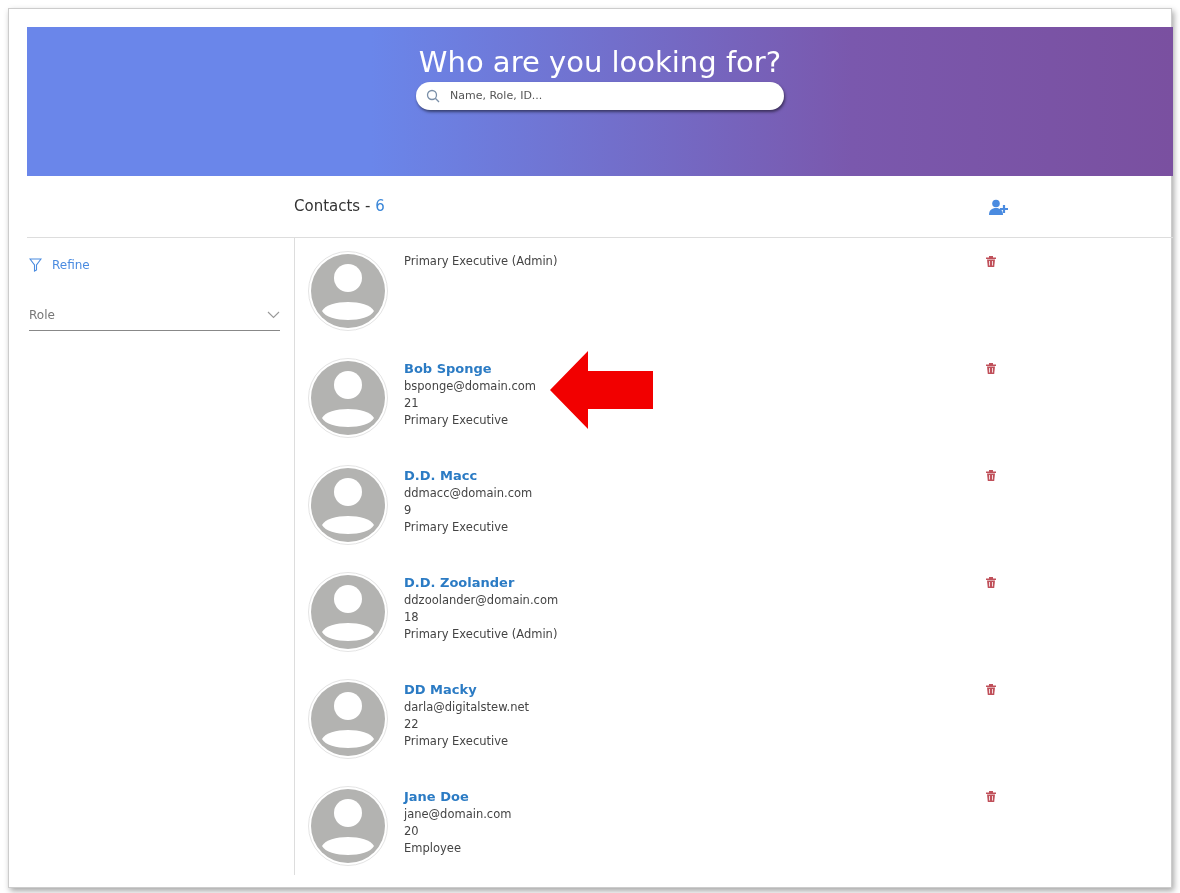  Describe the element at coordinates (448, 368) in the screenshot. I see `contact-name-link: Bob Sponge` at that location.